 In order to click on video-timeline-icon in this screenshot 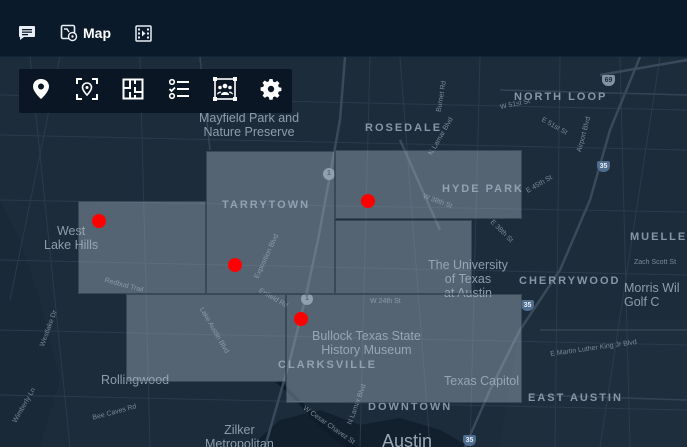, I will do `click(143, 33)`.